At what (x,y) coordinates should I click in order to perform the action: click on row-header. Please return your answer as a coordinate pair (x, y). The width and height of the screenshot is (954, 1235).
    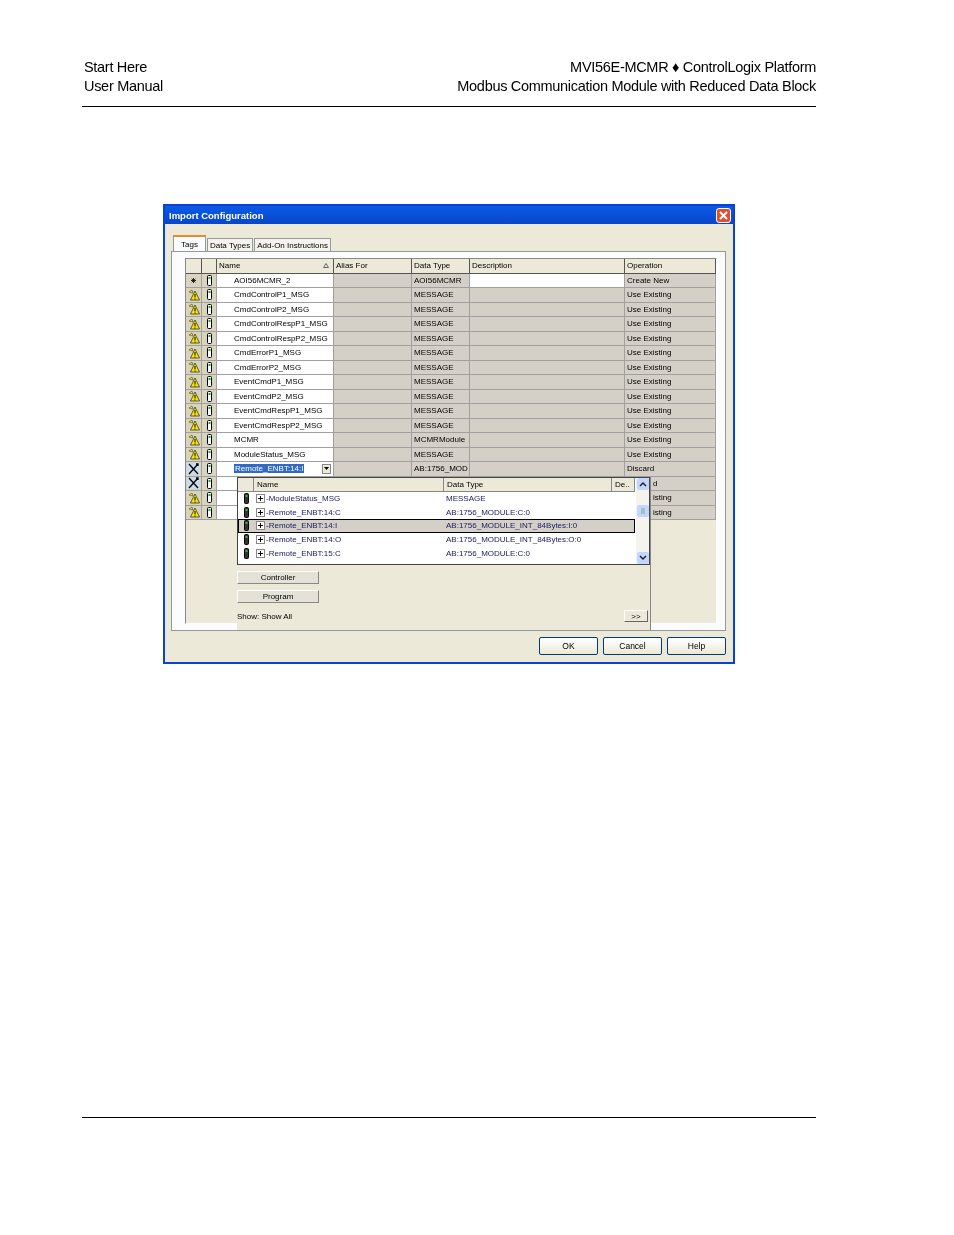
    Looking at the image, I should click on (194, 469).